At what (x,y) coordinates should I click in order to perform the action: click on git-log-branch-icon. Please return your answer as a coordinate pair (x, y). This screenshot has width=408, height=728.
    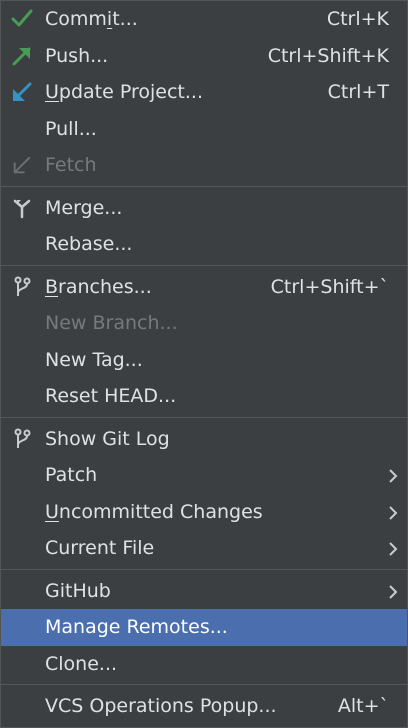
    Looking at the image, I should click on (22, 439).